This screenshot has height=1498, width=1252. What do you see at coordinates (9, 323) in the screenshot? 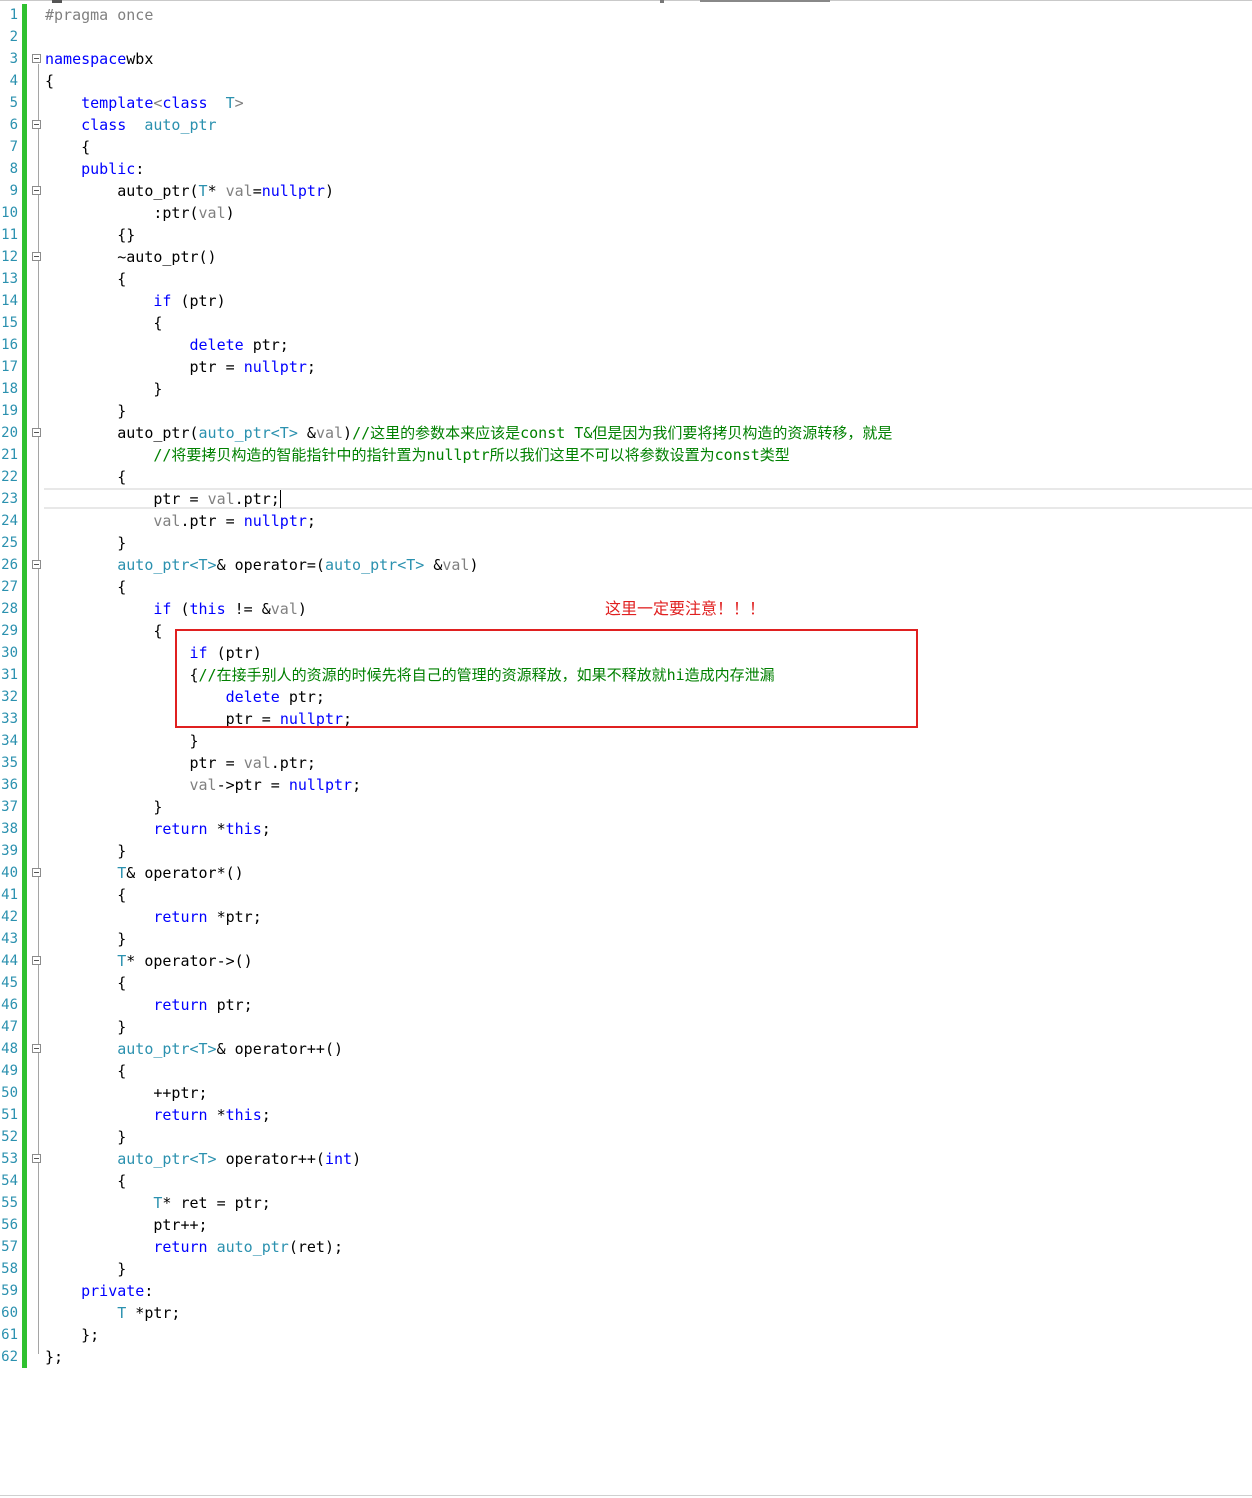
I see `line-number: 15` at bounding box center [9, 323].